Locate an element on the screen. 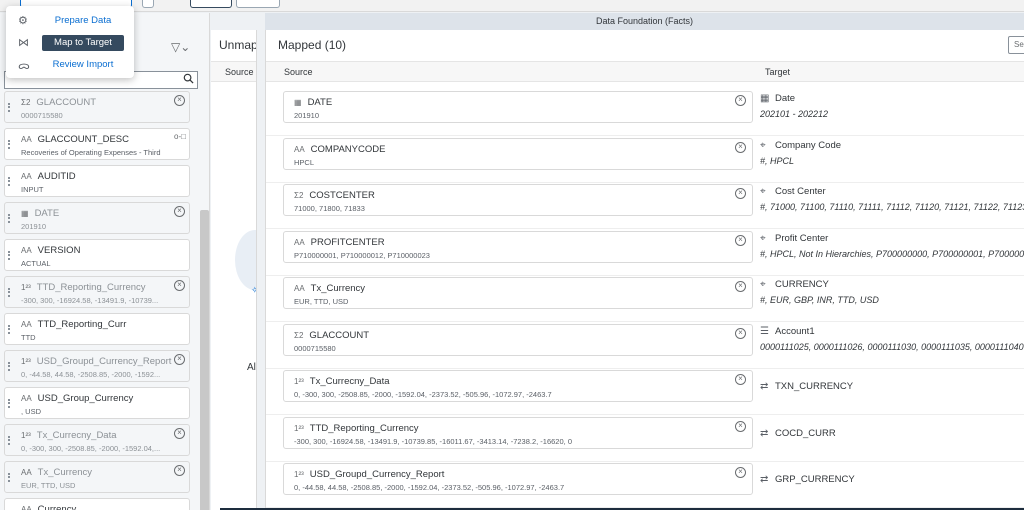 The height and width of the screenshot is (510, 1024). menu-item-prepare-data: ⚙ Prepare Data is located at coordinates (70, 21).